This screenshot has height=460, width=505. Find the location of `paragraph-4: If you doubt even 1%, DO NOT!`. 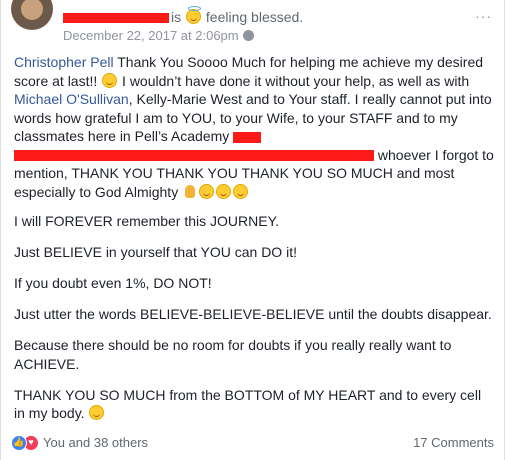

paragraph-4: If you doubt even 1%, DO NOT! is located at coordinates (113, 283).